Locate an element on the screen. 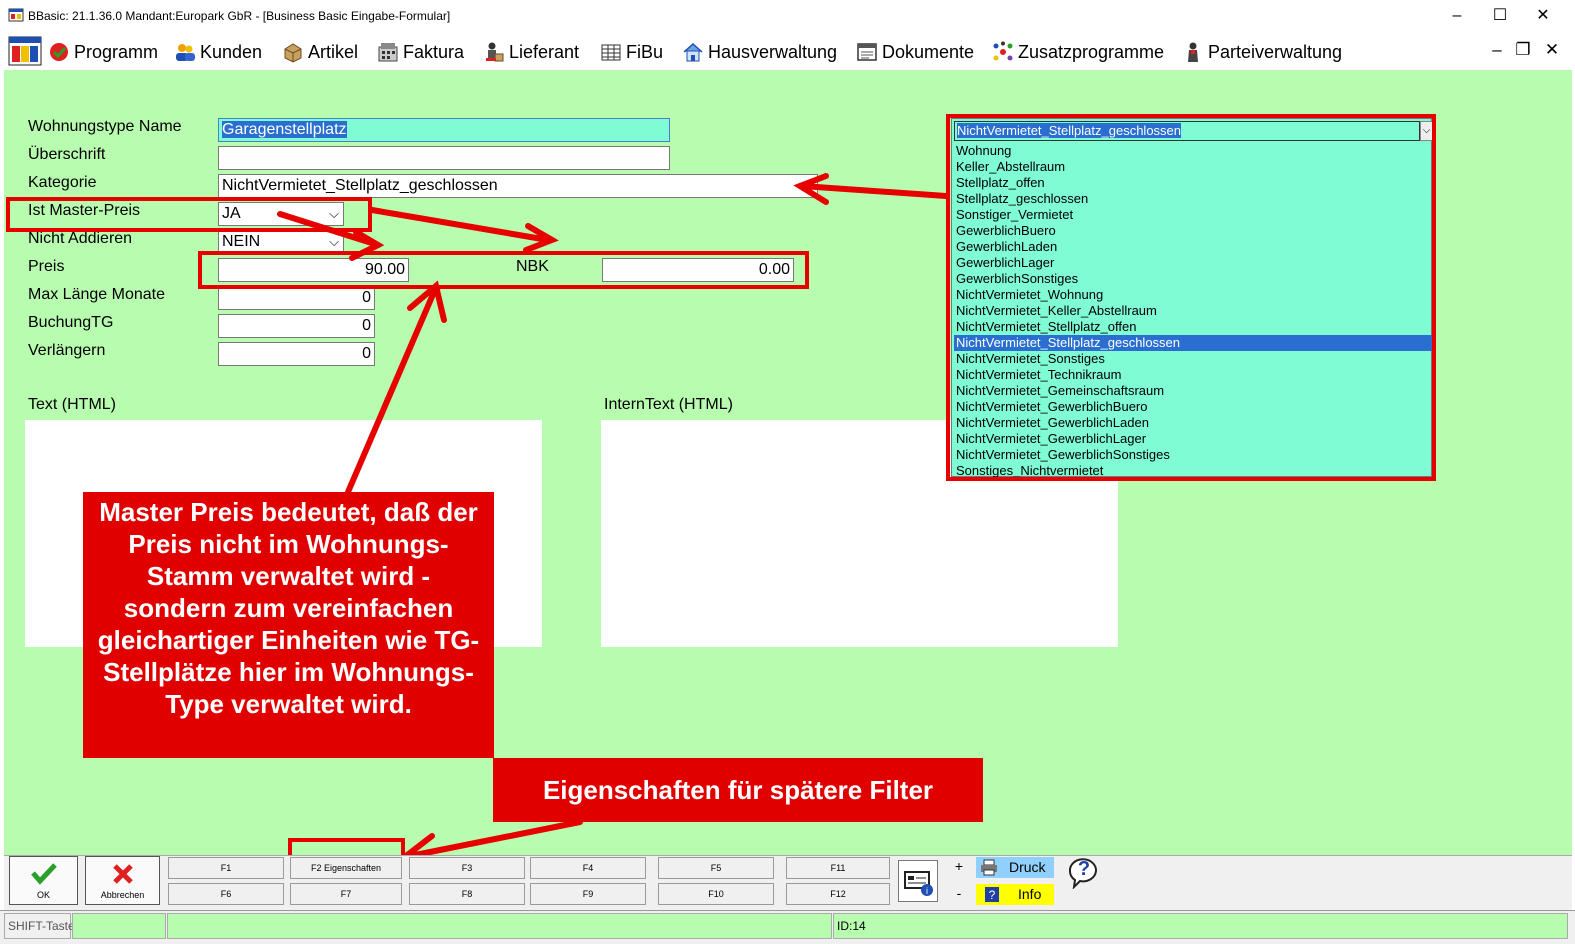  menu-faktura-label: Faktura is located at coordinates (434, 52).